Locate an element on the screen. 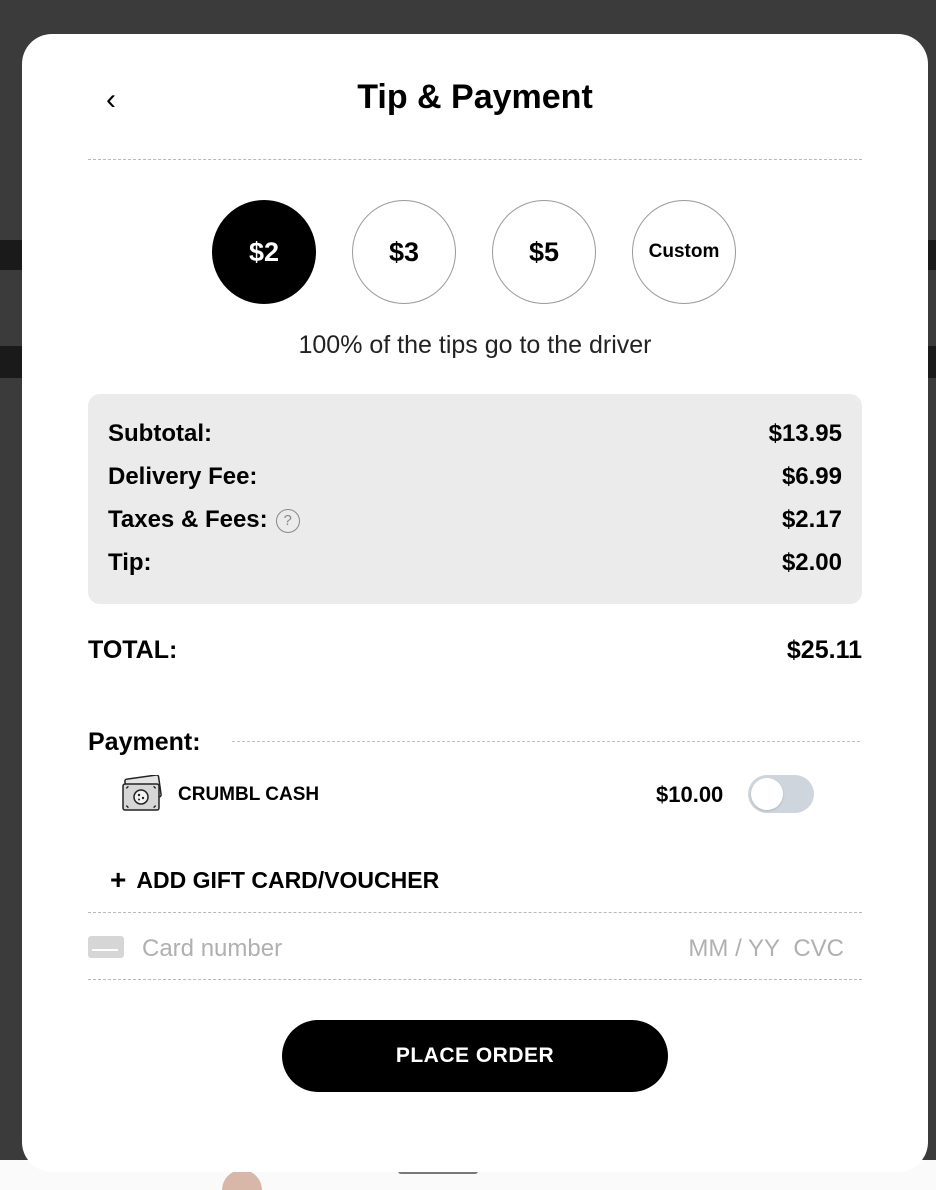 This screenshot has width=936, height=1190. crumbl-cash-amount: $10.00 is located at coordinates (690, 794).